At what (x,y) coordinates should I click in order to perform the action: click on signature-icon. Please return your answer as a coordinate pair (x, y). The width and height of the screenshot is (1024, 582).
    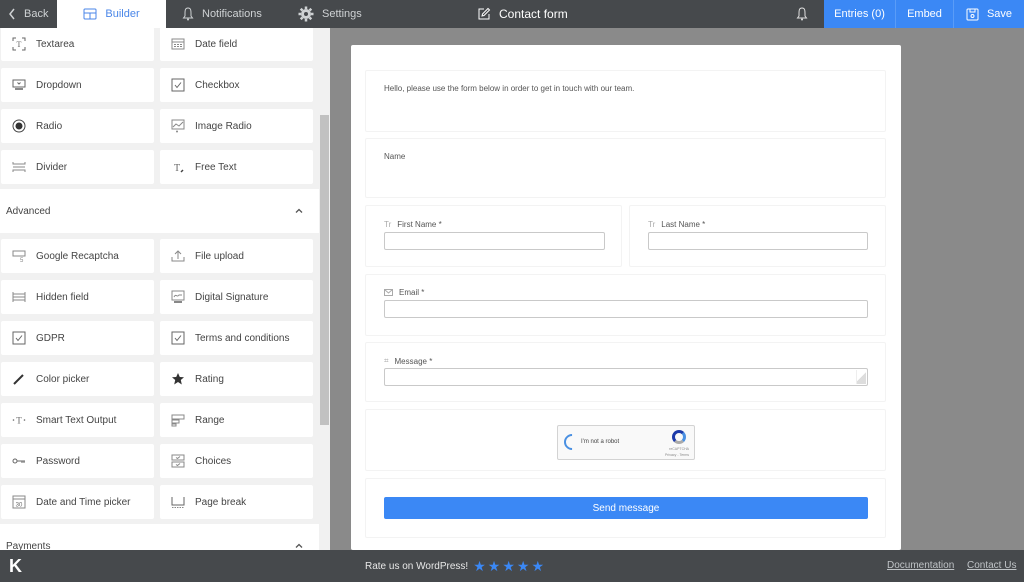
    Looking at the image, I should click on (178, 297).